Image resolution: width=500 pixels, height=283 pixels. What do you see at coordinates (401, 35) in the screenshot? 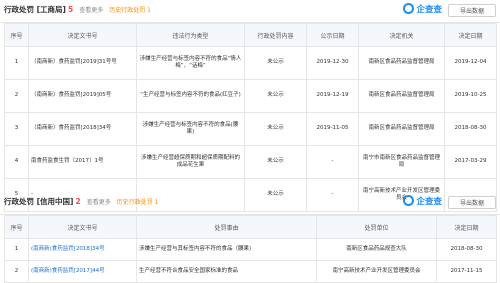
I see `col-header: 决定机关` at bounding box center [401, 35].